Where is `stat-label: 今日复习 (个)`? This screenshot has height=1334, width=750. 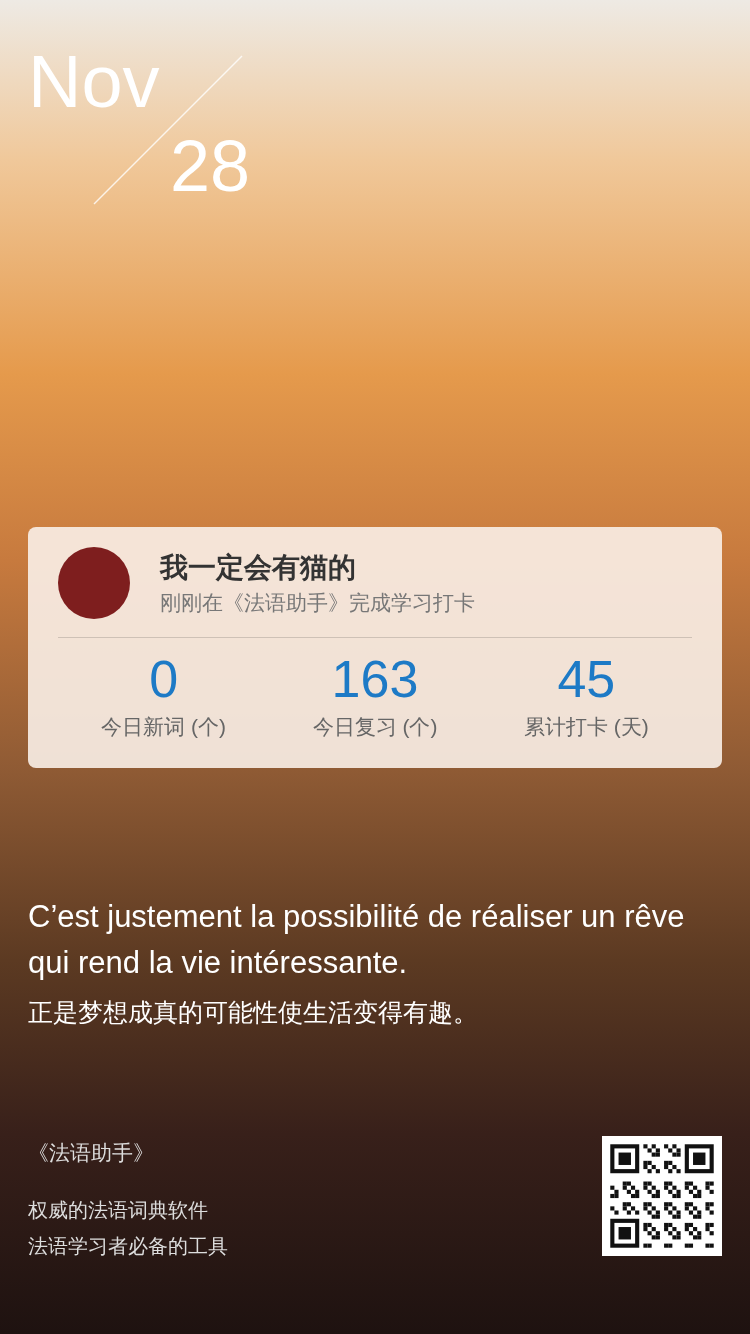
stat-label: 今日复习 (个) is located at coordinates (375, 727).